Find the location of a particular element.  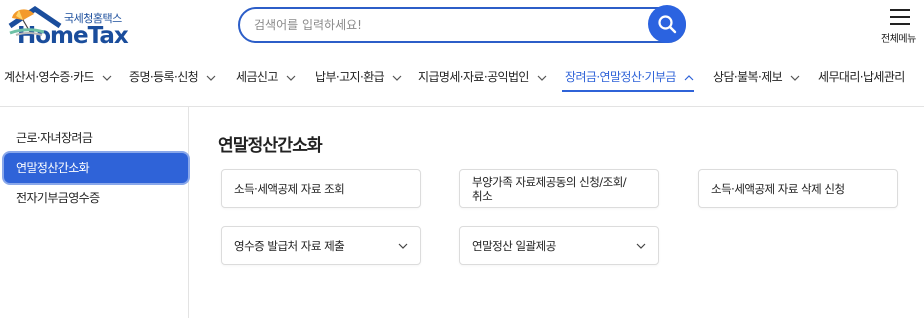

beach-umbrella-icon is located at coordinates (26, 22).